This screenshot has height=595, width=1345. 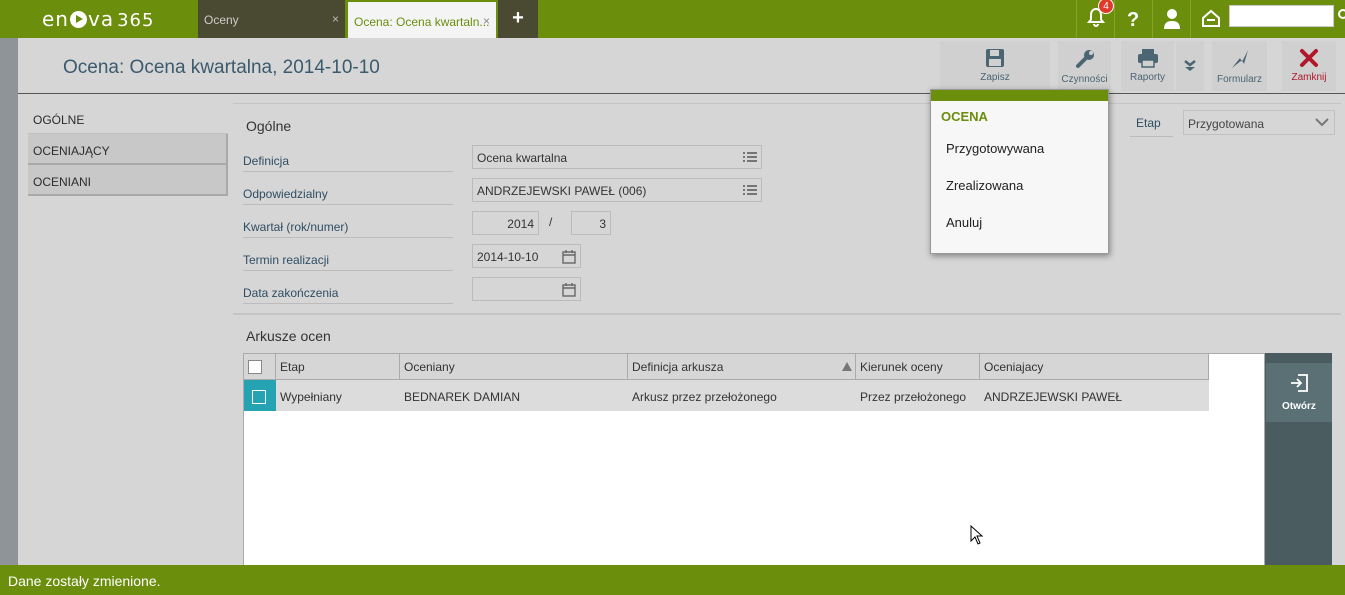 What do you see at coordinates (1019, 149) in the screenshot?
I see `menu-item-przygotowywana: Przygotowywana` at bounding box center [1019, 149].